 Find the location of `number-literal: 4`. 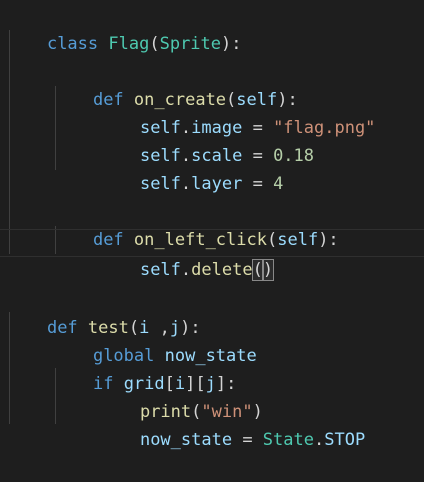

number-literal: 4 is located at coordinates (278, 184).